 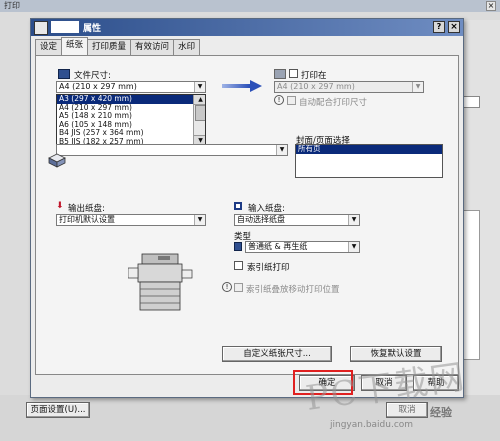 I want to click on cover-list: 所有页, so click(x=369, y=161).